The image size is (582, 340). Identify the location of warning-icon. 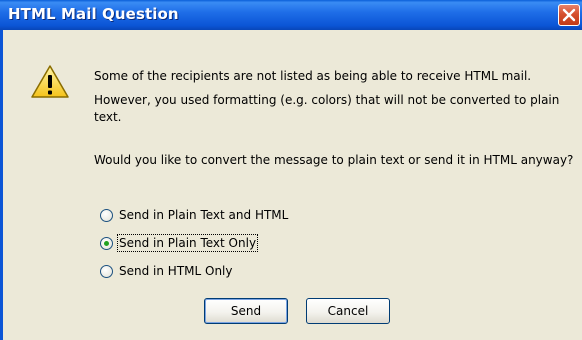
(50, 81).